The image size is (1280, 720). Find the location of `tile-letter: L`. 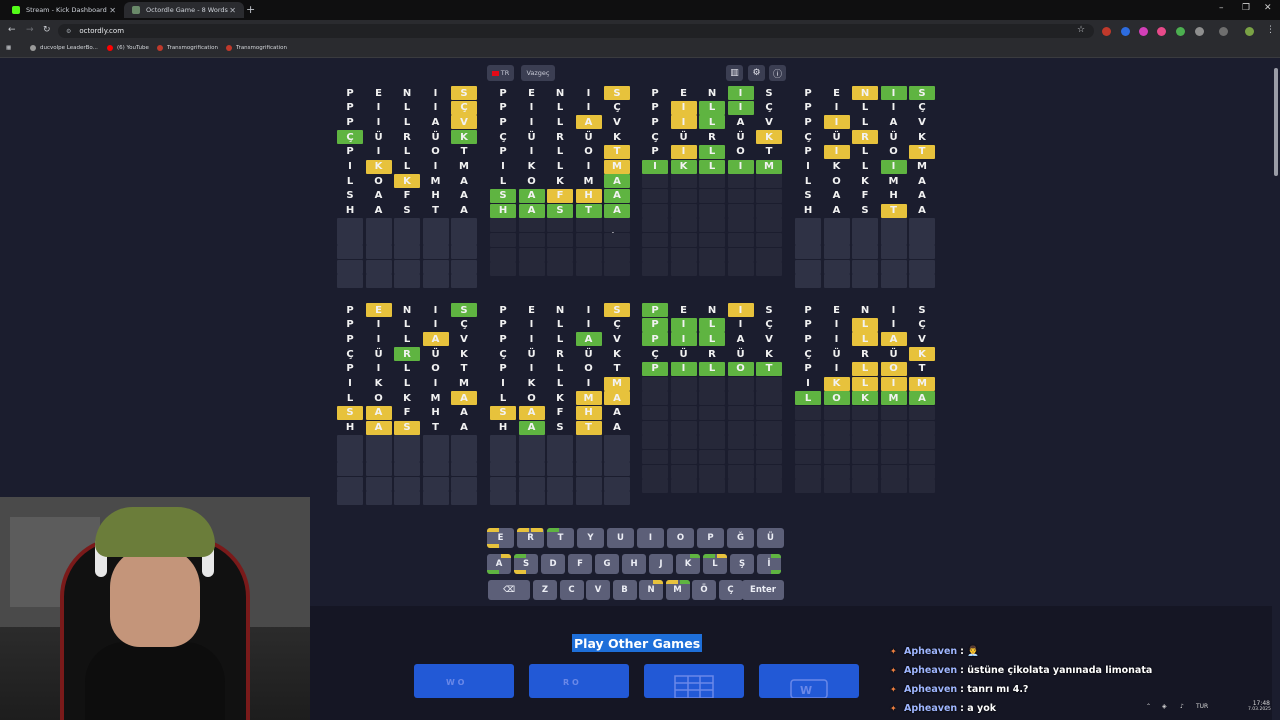

tile-letter: L is located at coordinates (712, 339).